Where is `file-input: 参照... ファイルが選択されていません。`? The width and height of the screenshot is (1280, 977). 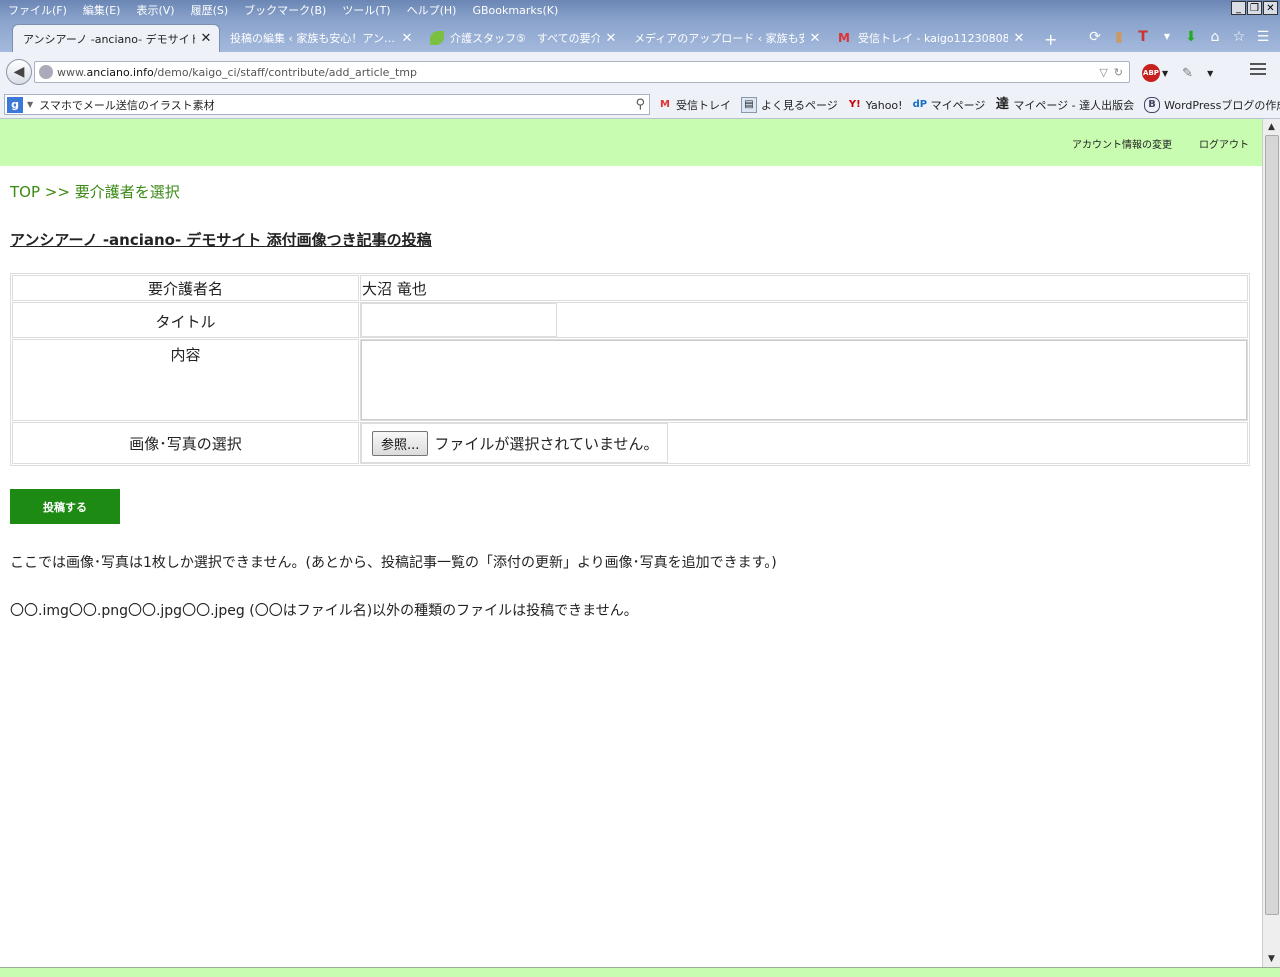 file-input: 参照... ファイルが選択されていません。 is located at coordinates (514, 443).